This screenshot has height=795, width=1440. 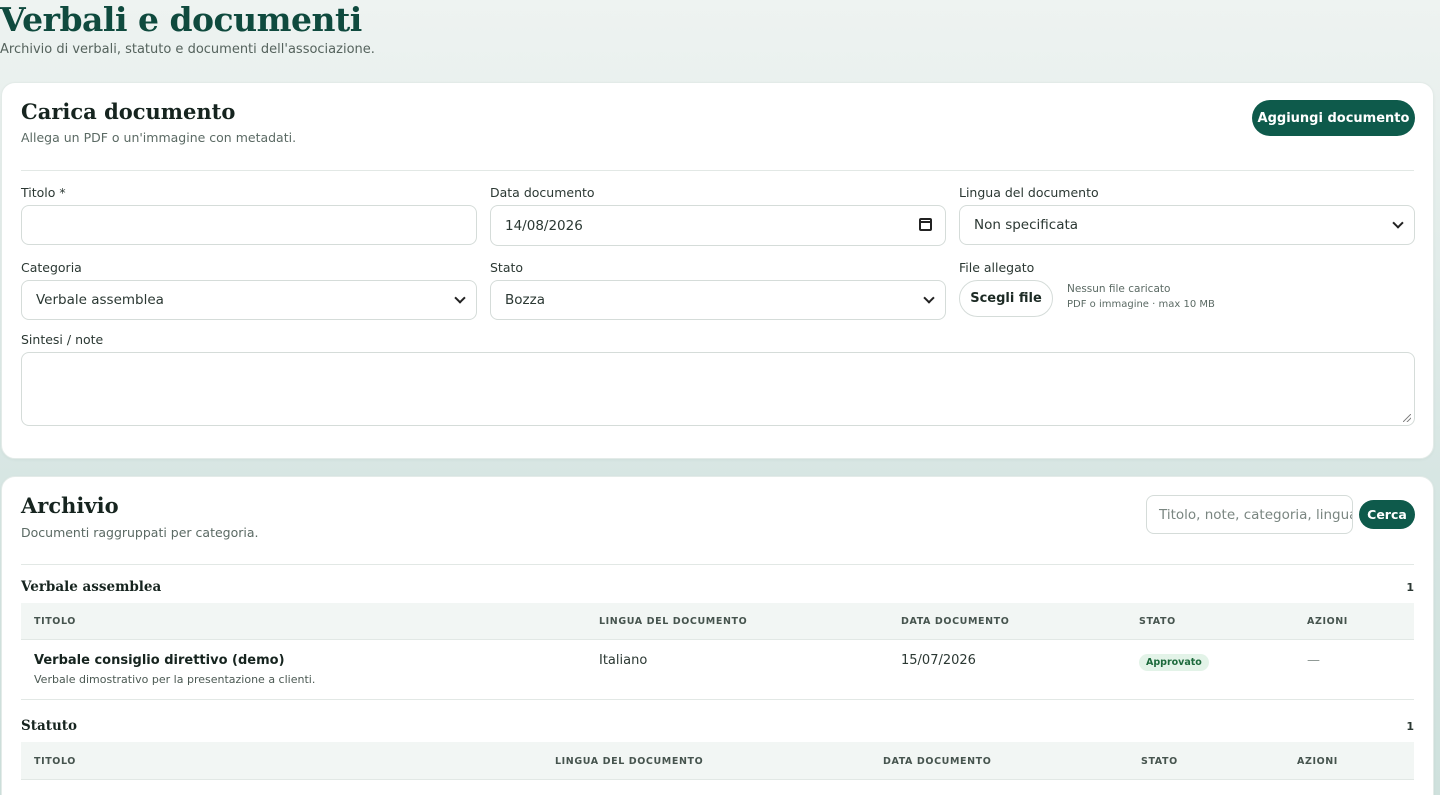 I want to click on data-label: Data documento, so click(x=542, y=192).